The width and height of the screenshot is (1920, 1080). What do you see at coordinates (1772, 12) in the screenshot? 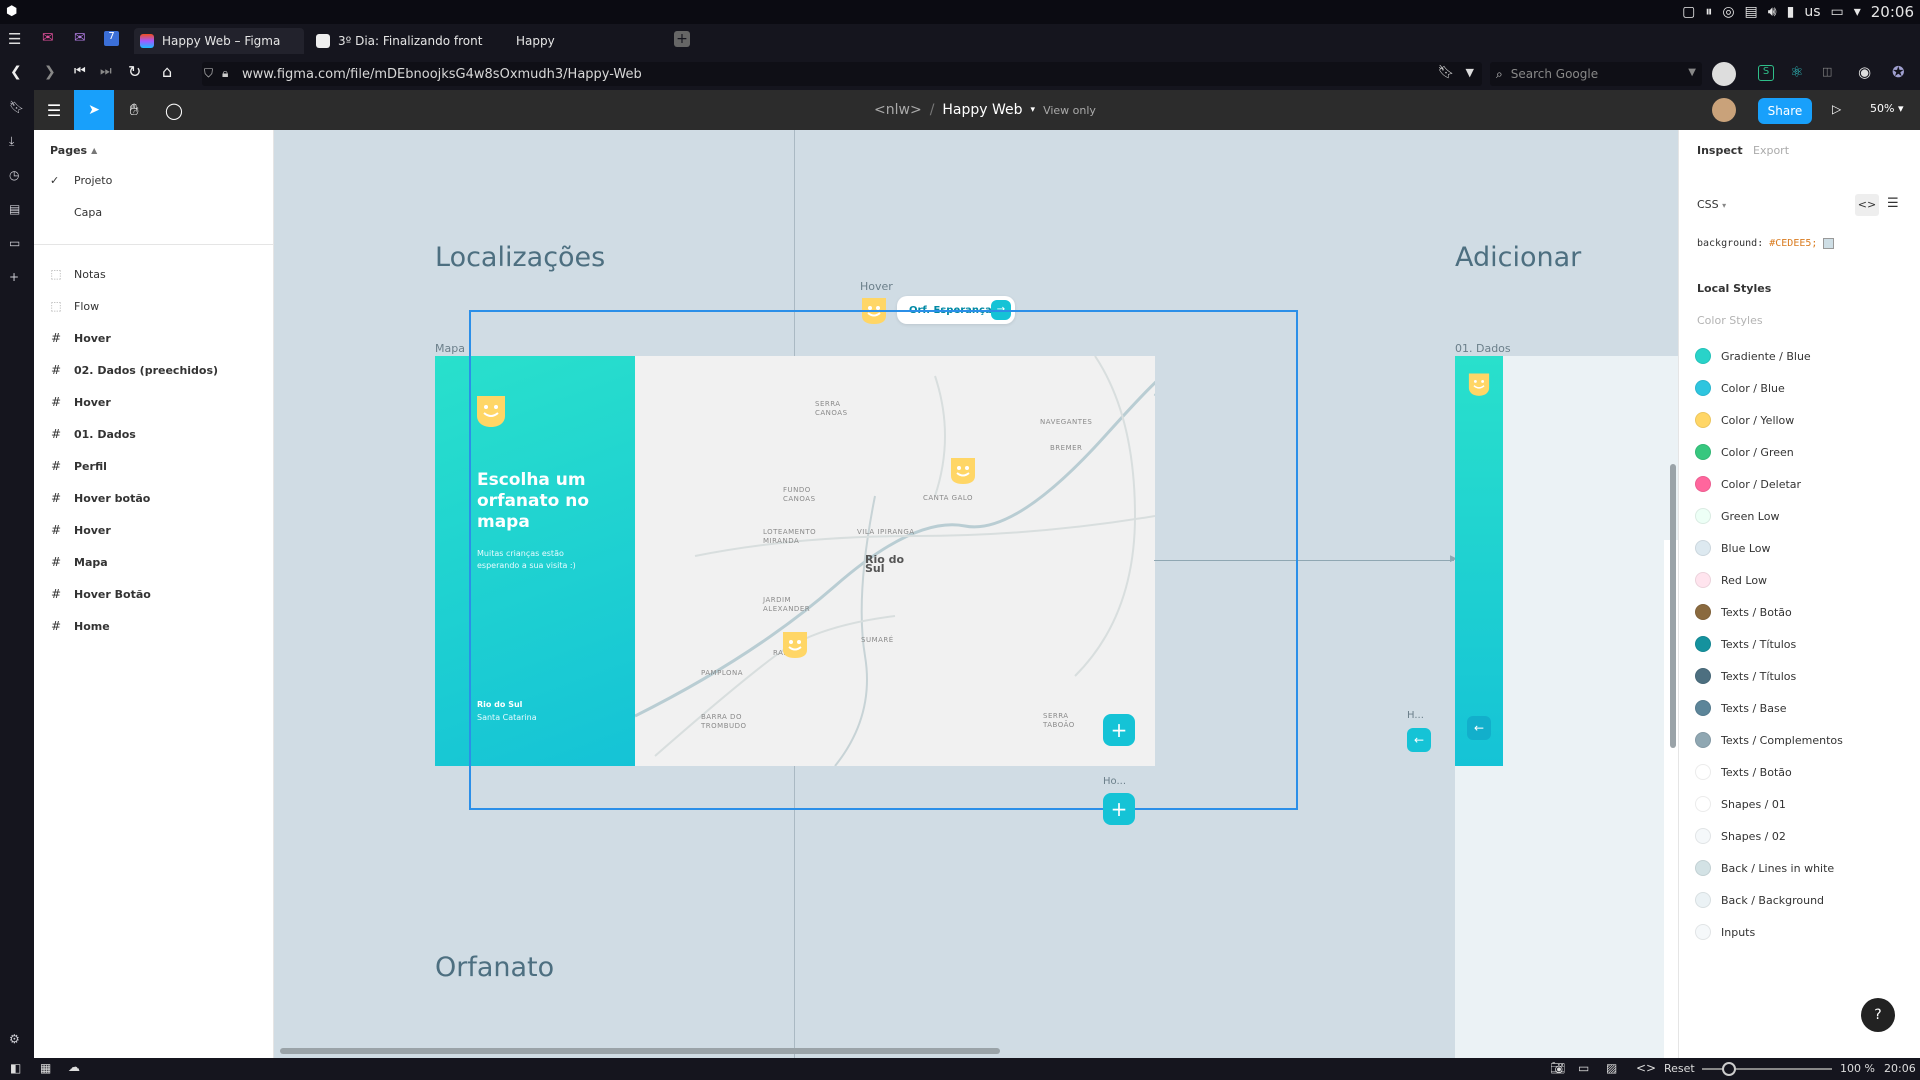
I see `volume-icon: 🔊︎` at bounding box center [1772, 12].